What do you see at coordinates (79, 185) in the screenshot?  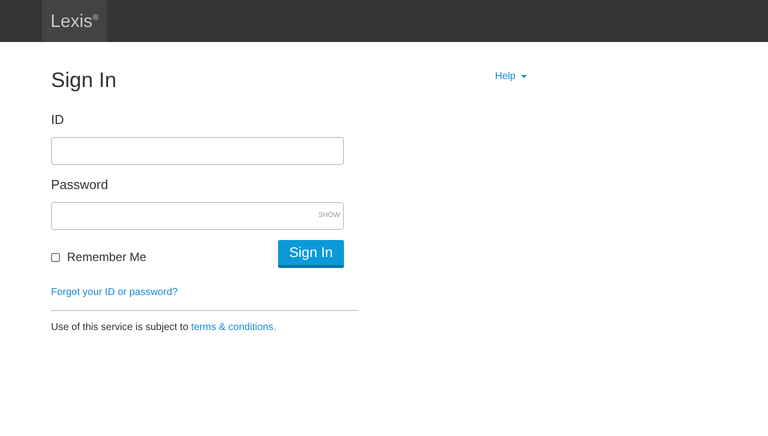 I see `password-label: Password` at bounding box center [79, 185].